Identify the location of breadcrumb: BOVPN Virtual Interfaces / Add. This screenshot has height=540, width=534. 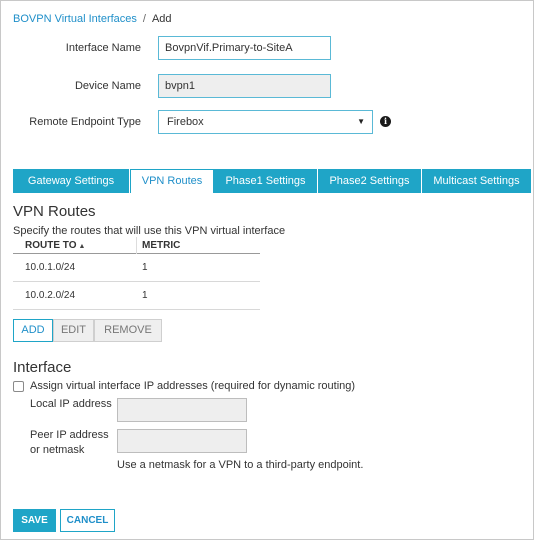
(92, 19).